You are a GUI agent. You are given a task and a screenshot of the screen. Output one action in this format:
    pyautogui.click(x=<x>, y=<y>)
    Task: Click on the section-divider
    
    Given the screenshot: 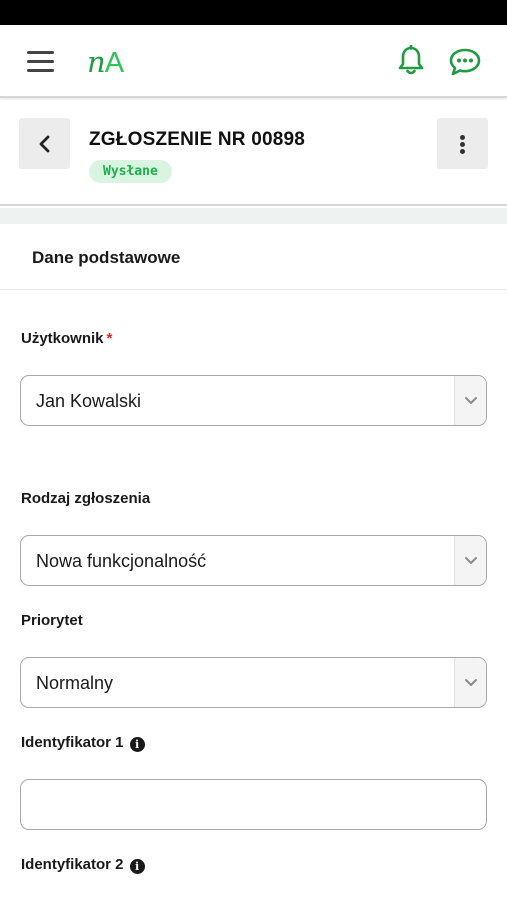 What is the action you would take?
    pyautogui.click(x=253, y=216)
    